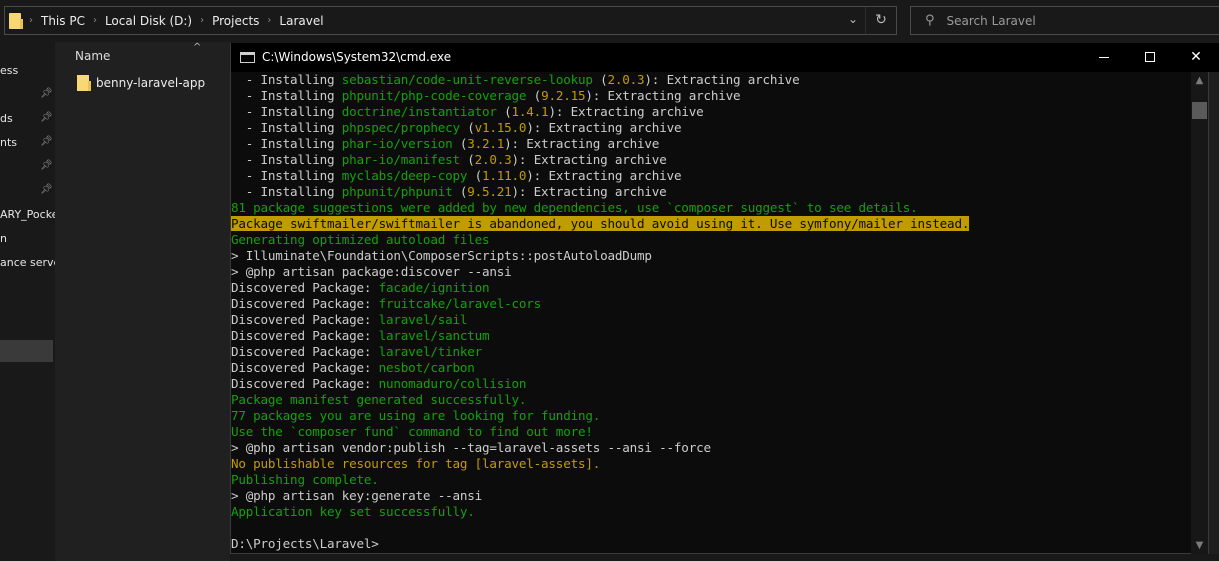 The width and height of the screenshot is (1219, 561). What do you see at coordinates (397, 143) in the screenshot?
I see `console-text: phar-io/version` at bounding box center [397, 143].